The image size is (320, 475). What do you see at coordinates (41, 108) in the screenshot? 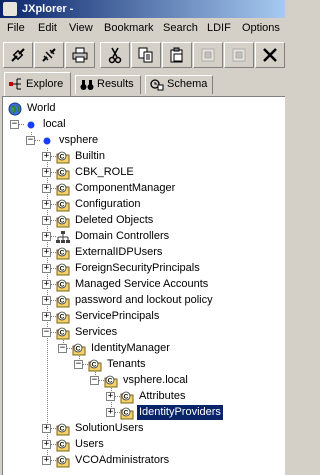
I see `tree-node-label: World` at bounding box center [41, 108].